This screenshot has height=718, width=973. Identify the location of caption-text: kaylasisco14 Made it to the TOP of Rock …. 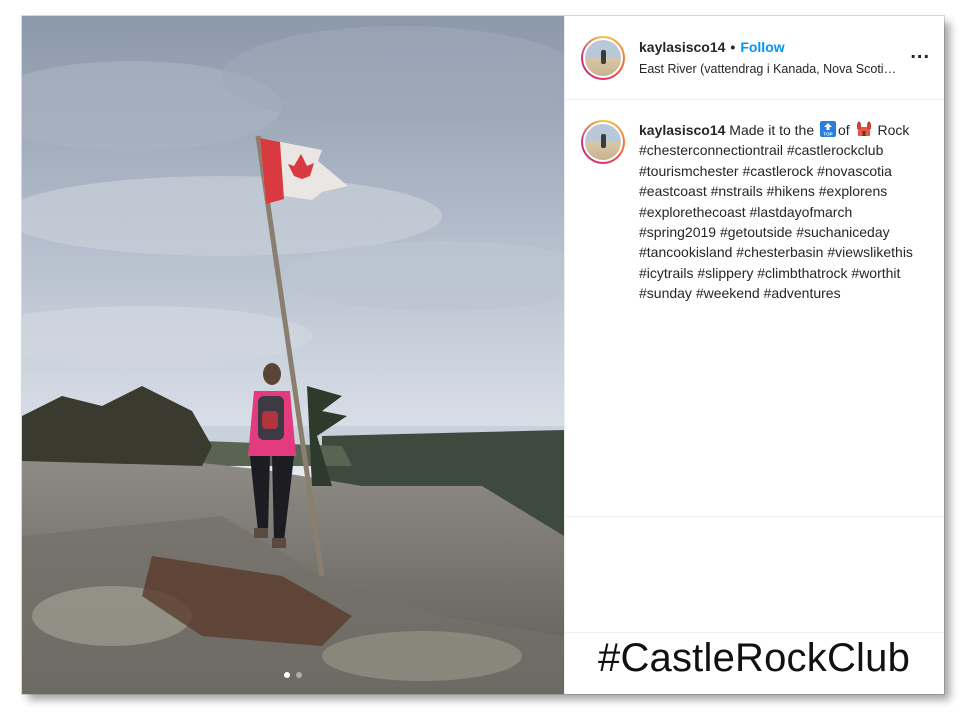
(779, 212).